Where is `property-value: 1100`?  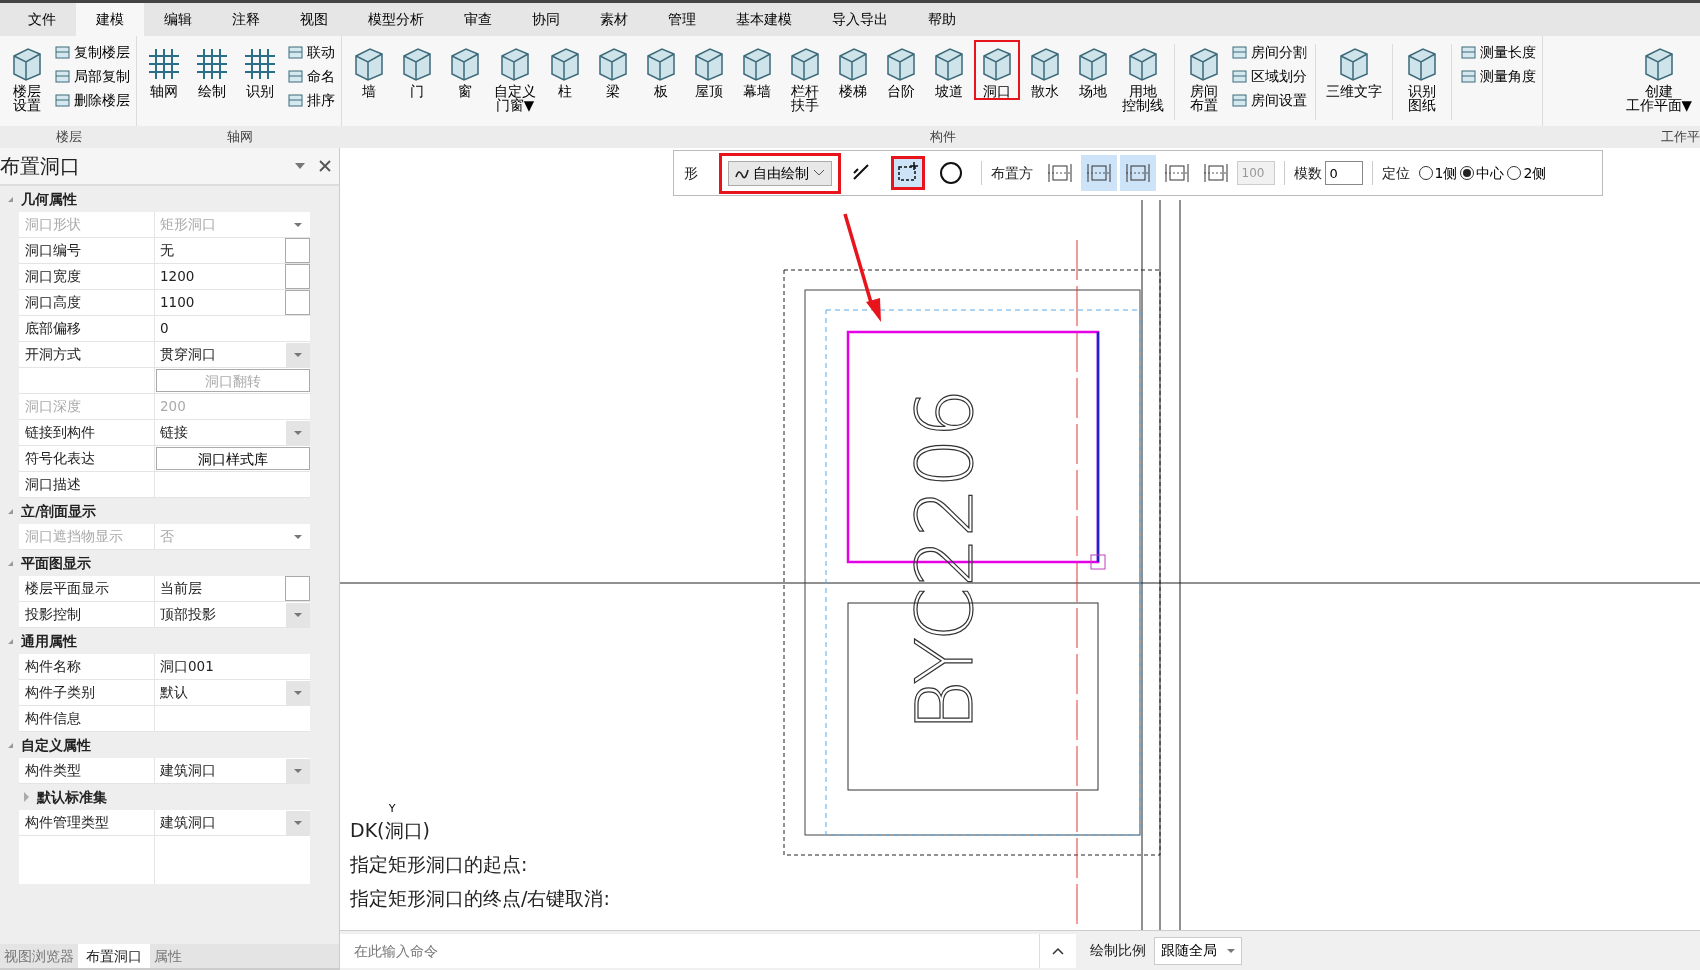
property-value: 1100 is located at coordinates (177, 302).